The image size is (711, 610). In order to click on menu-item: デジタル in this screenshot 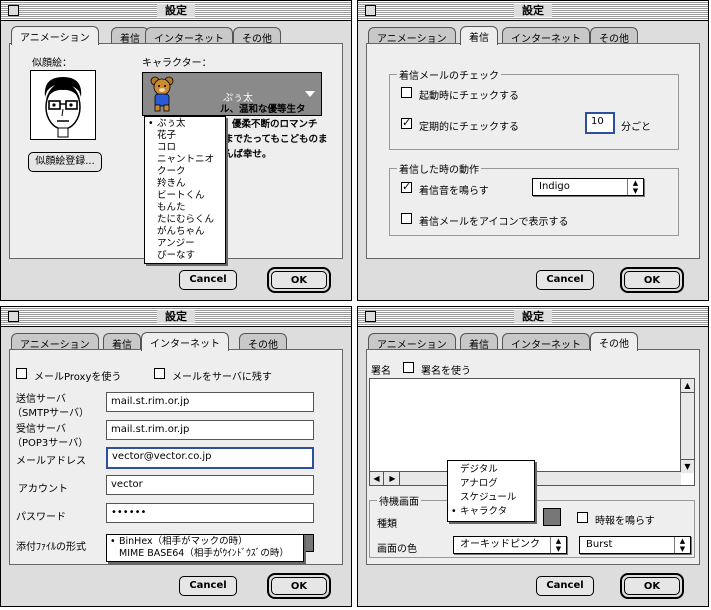, I will do `click(491, 470)`.